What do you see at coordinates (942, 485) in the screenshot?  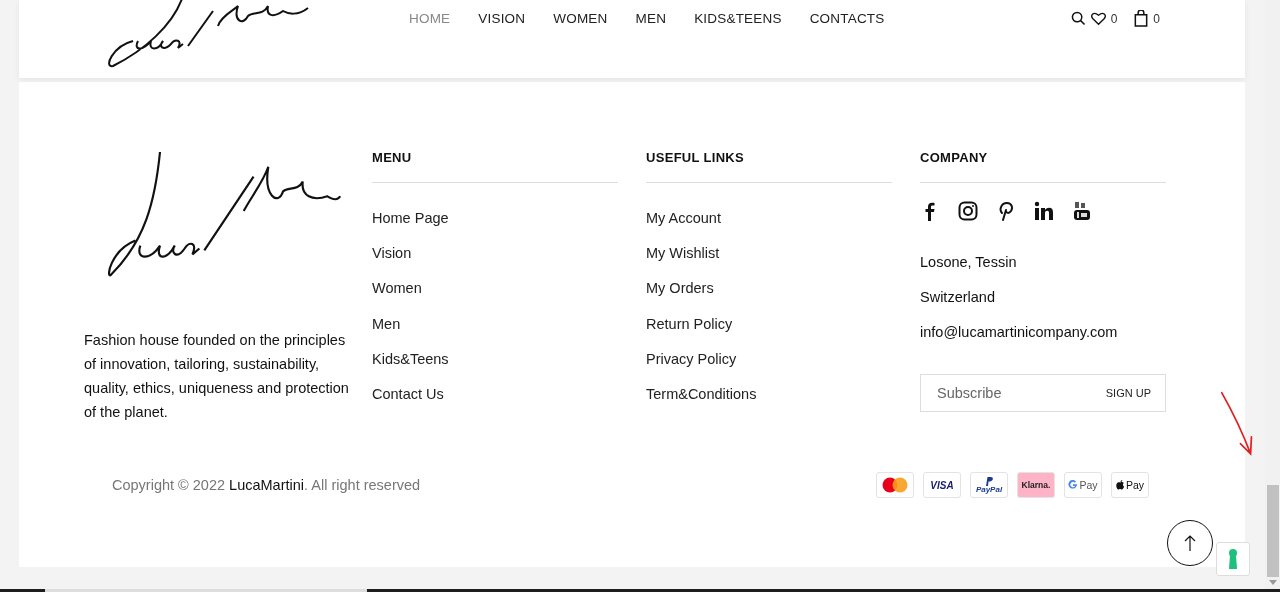 I see `payment-badge: VISA` at bounding box center [942, 485].